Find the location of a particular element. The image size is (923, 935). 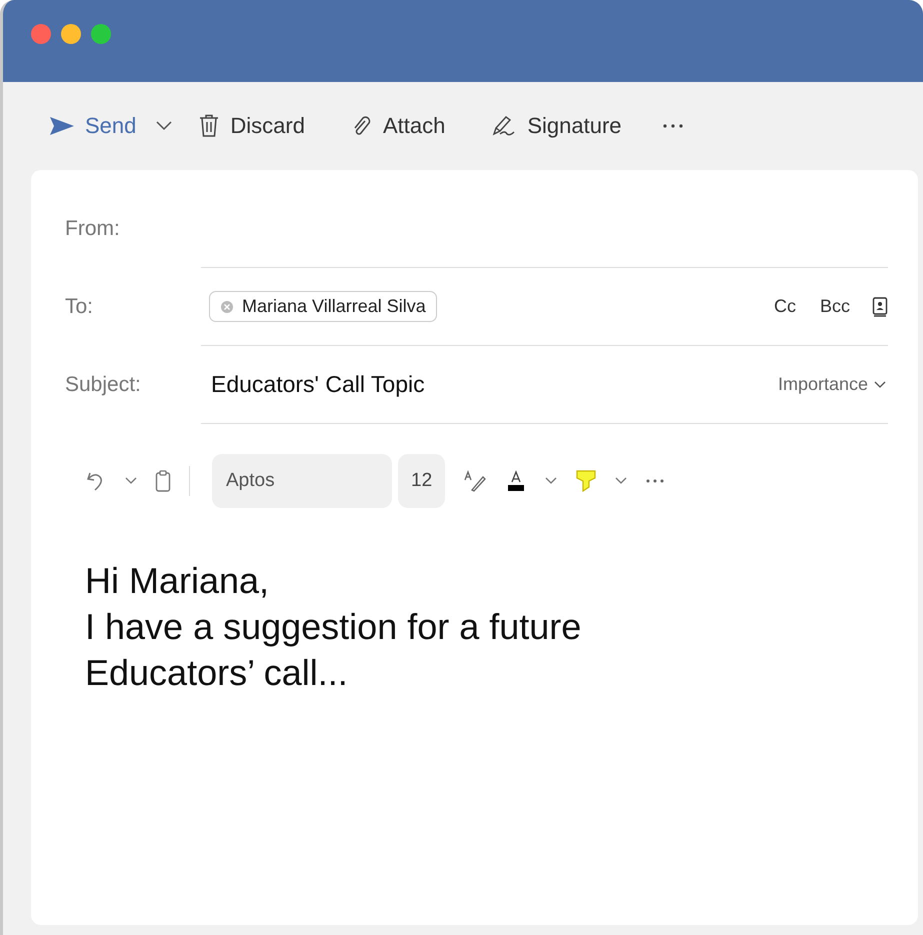

pen-icon is located at coordinates (504, 126).